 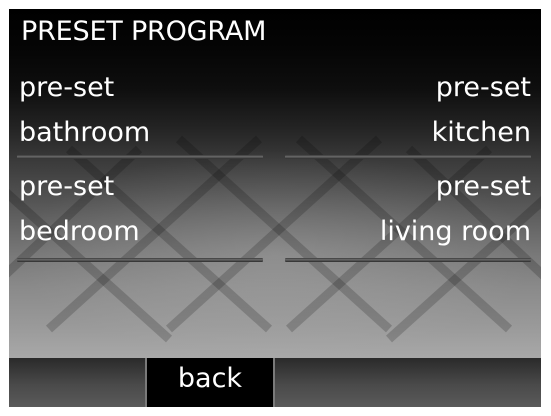 What do you see at coordinates (146, 210) in the screenshot?
I see `preset-bedroom-button: pre-set bedroom` at bounding box center [146, 210].